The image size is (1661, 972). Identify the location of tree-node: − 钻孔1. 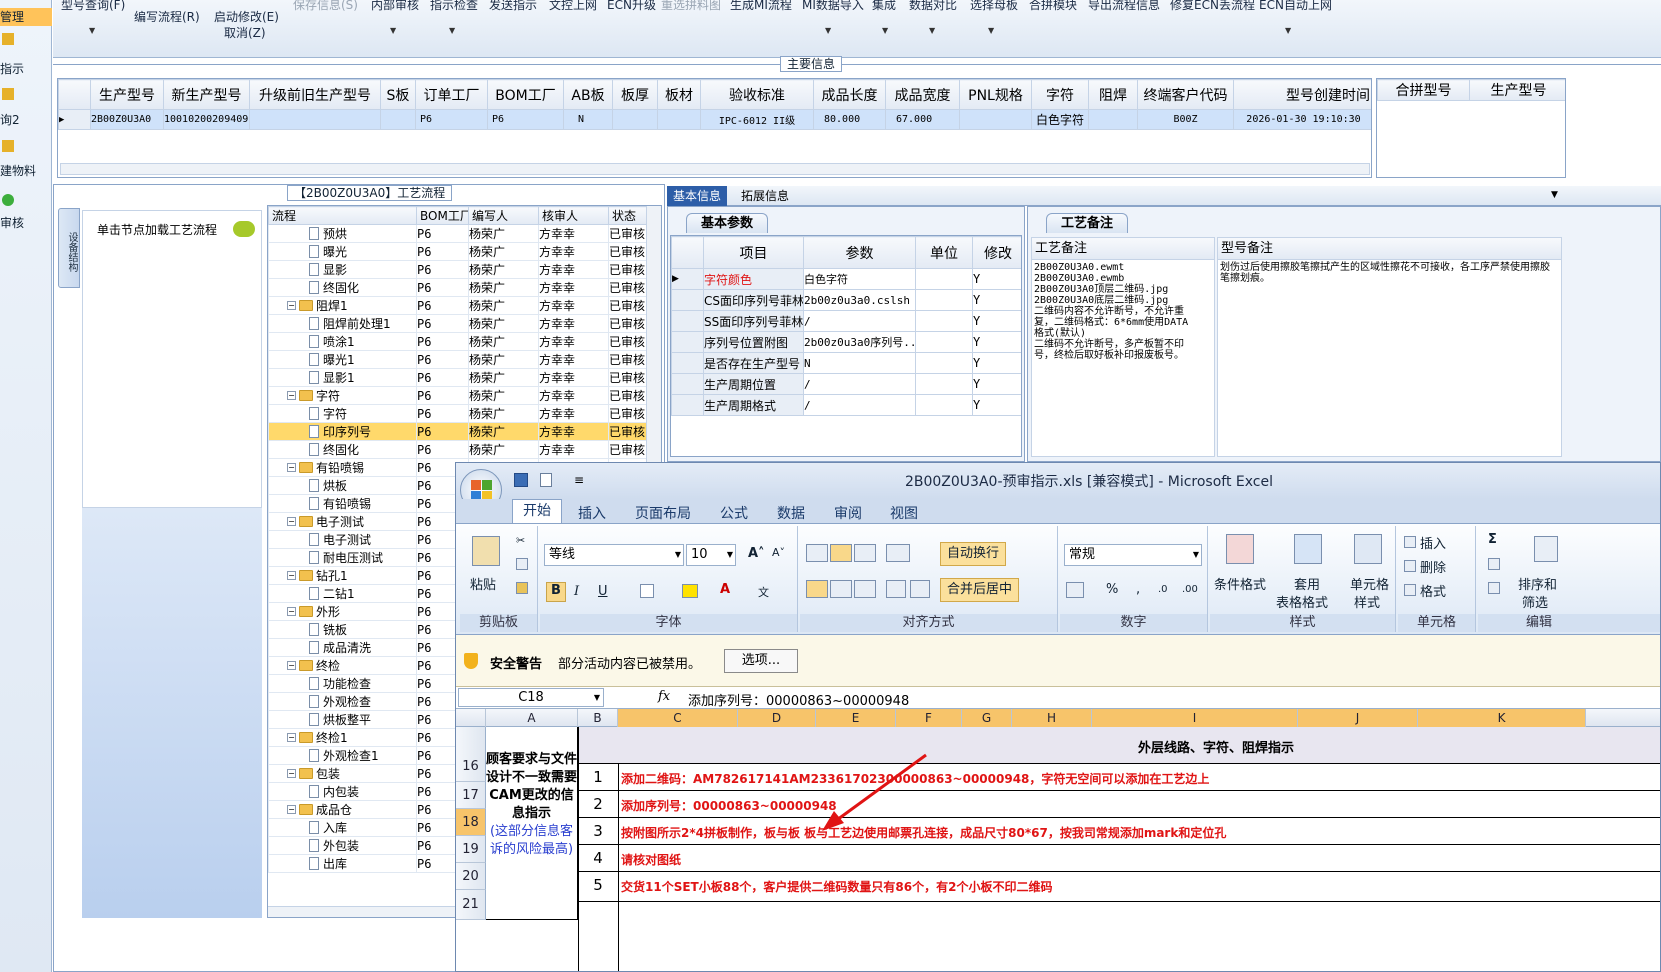
(342, 575).